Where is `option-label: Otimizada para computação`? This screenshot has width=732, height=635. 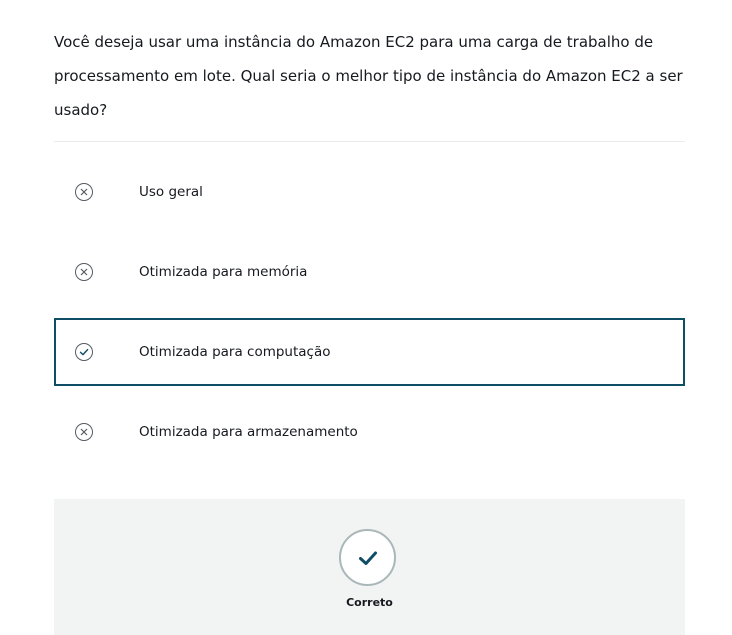
option-label: Otimizada para computação is located at coordinates (235, 352).